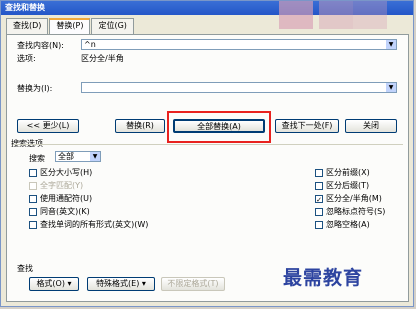  I want to click on checkbox-label: 忽略空格(A), so click(348, 224).